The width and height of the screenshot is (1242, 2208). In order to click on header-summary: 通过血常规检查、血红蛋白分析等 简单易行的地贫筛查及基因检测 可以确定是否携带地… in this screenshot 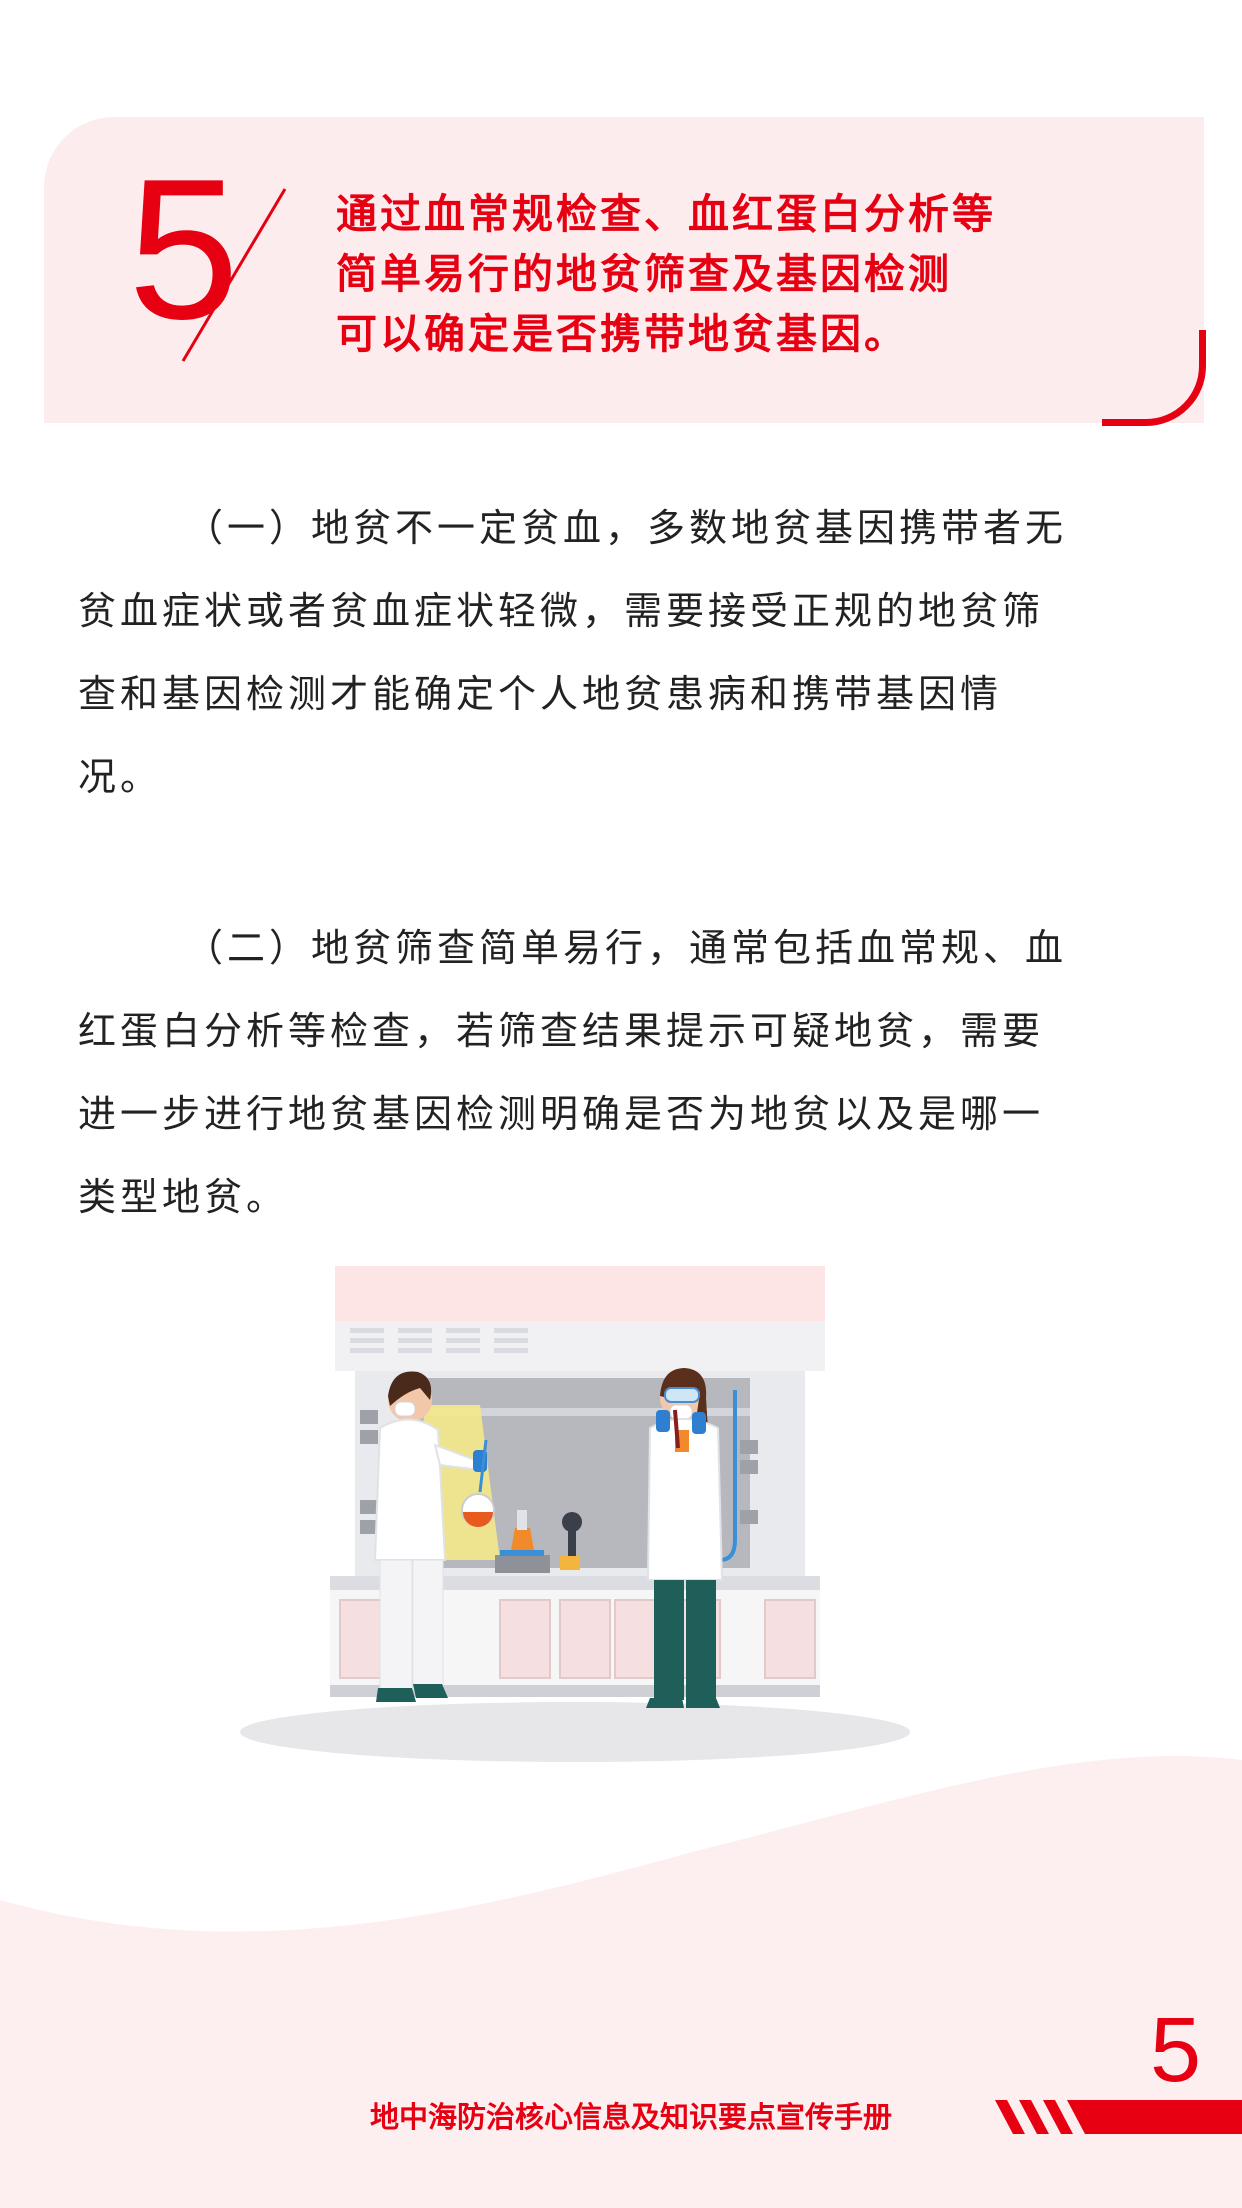, I will do `click(766, 274)`.